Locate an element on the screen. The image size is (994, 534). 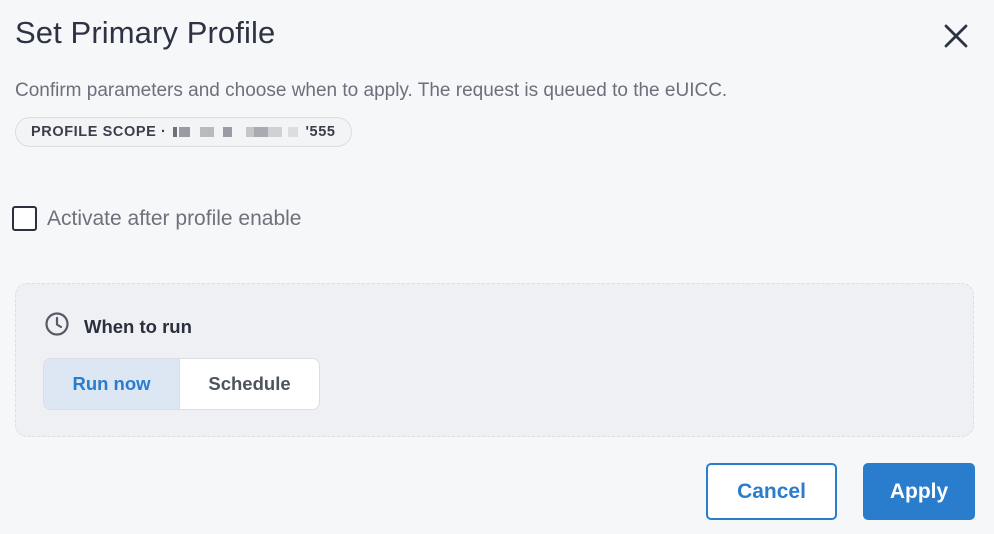
activate-after-enable-option: Activate after profile enable is located at coordinates (156, 218).